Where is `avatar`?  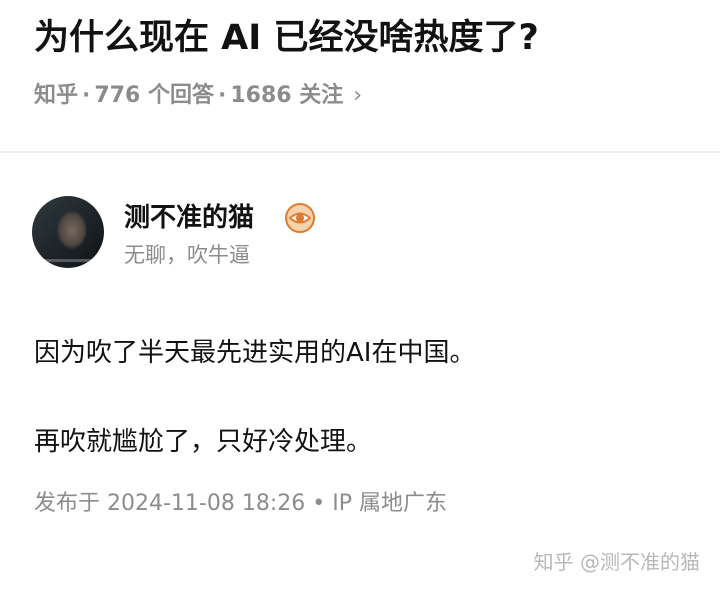
avatar is located at coordinates (68, 232).